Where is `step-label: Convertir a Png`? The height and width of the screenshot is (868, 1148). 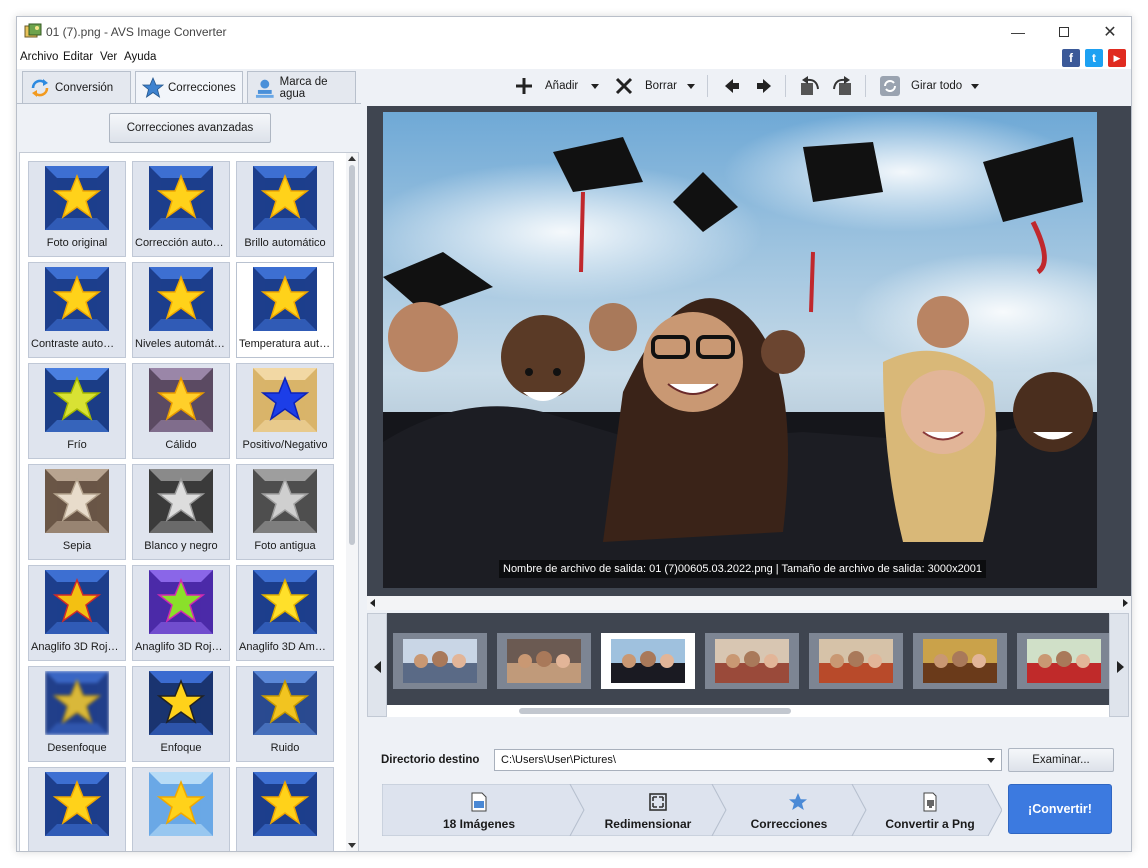 step-label: Convertir a Png is located at coordinates (930, 824).